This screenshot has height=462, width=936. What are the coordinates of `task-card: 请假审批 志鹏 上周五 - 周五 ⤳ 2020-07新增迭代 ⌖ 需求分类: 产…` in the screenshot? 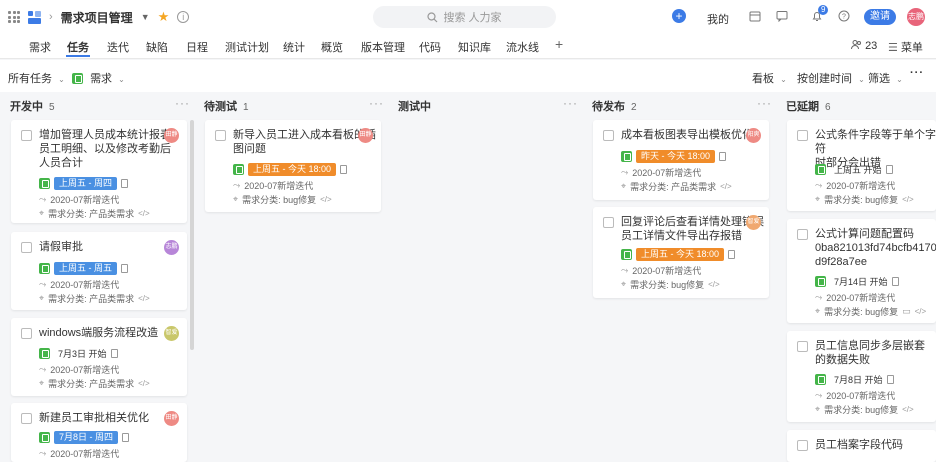 It's located at (99, 271).